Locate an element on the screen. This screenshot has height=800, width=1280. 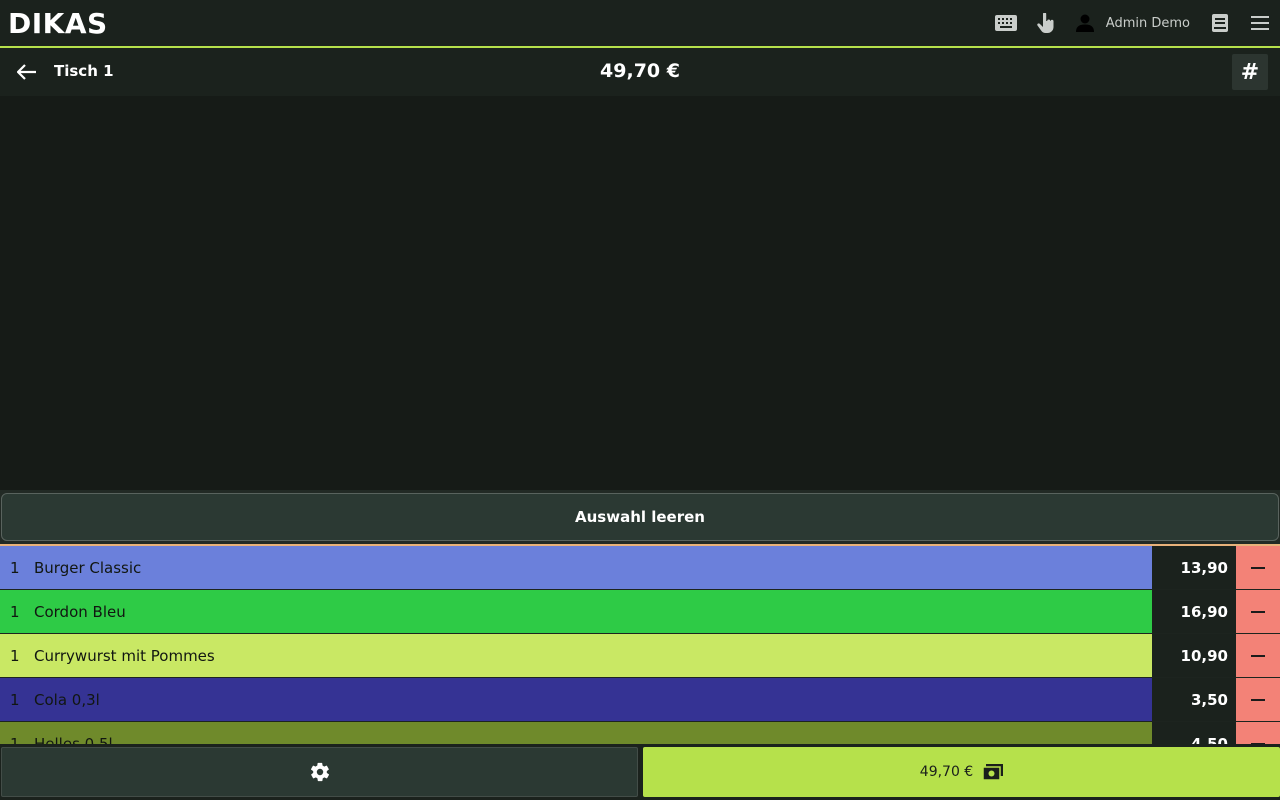
item-price: 16,90 is located at coordinates (1194, 611).